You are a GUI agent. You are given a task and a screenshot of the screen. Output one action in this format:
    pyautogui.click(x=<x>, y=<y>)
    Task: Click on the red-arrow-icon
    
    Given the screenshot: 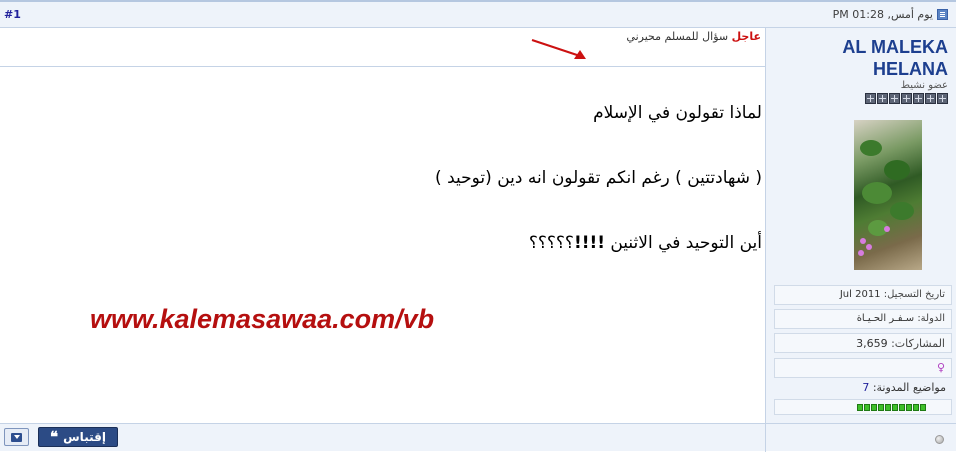 What is the action you would take?
    pyautogui.click(x=558, y=49)
    